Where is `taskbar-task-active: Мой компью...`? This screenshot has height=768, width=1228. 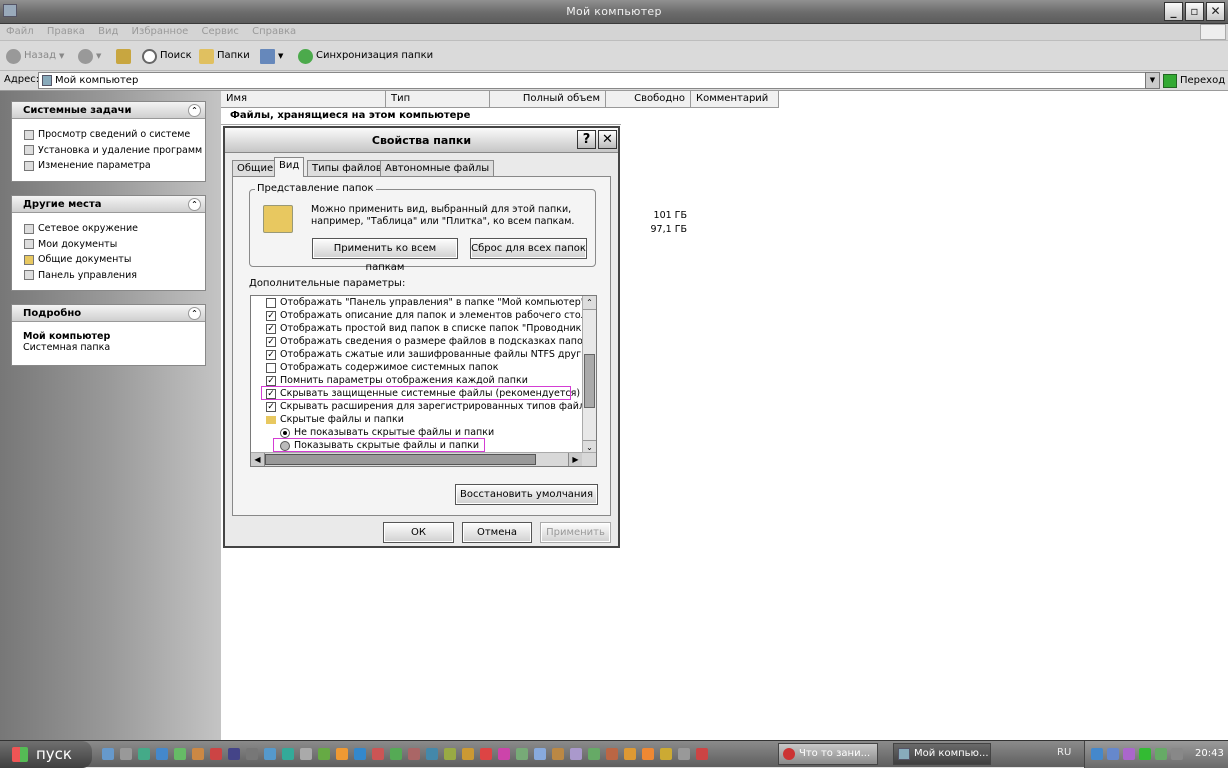 taskbar-task-active: Мой компью... is located at coordinates (942, 754).